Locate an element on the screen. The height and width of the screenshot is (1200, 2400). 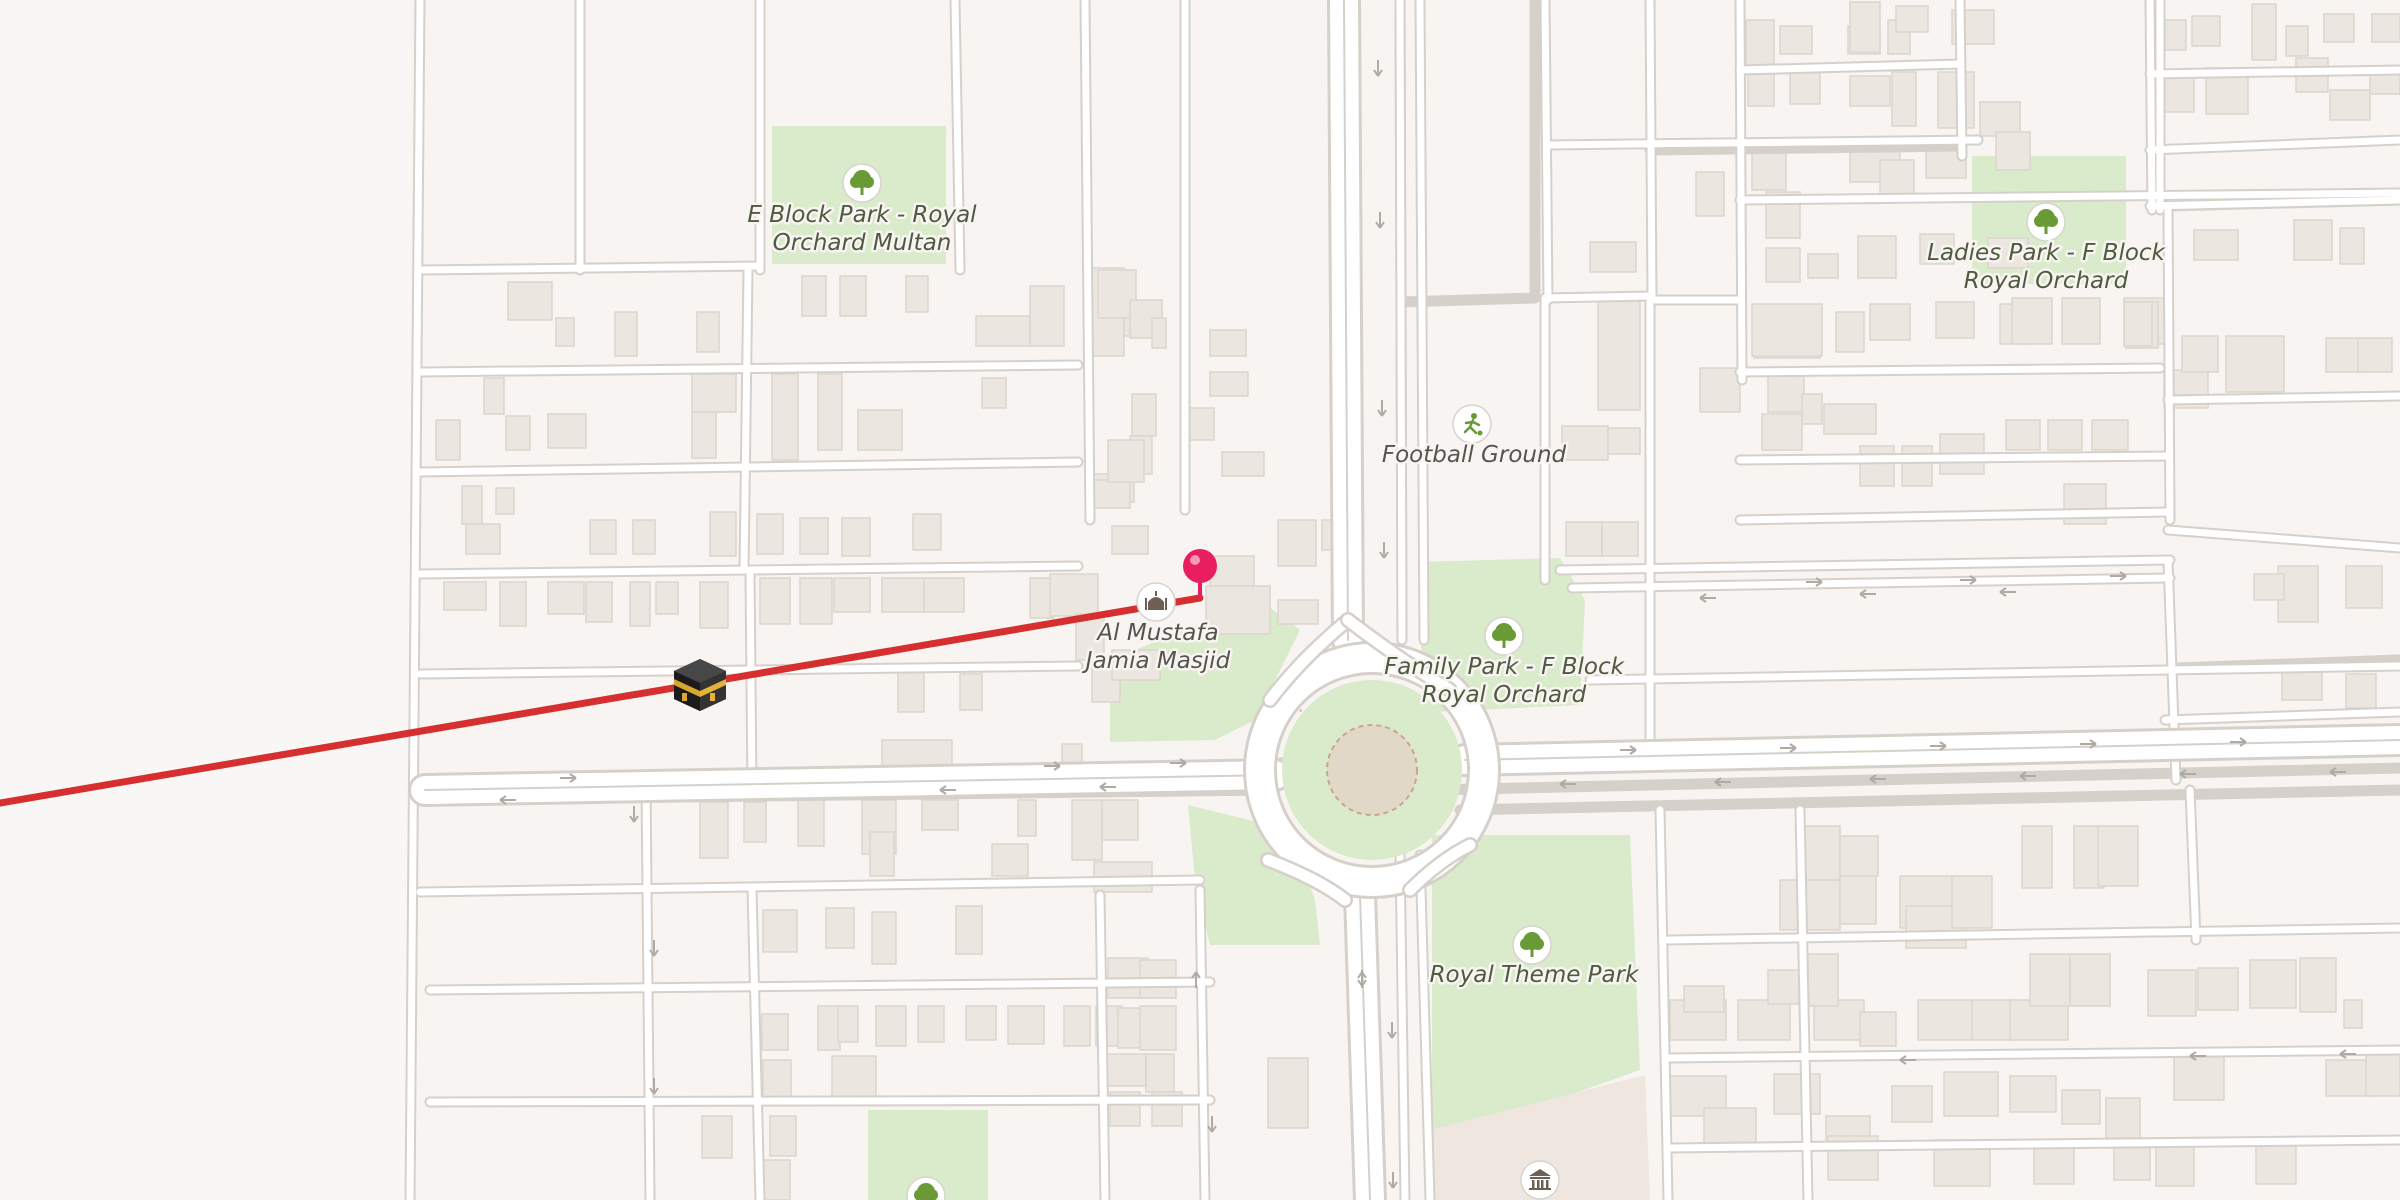
ladies-park-label-line1: Ladies Park - F Block is located at coordinates (2046, 253).